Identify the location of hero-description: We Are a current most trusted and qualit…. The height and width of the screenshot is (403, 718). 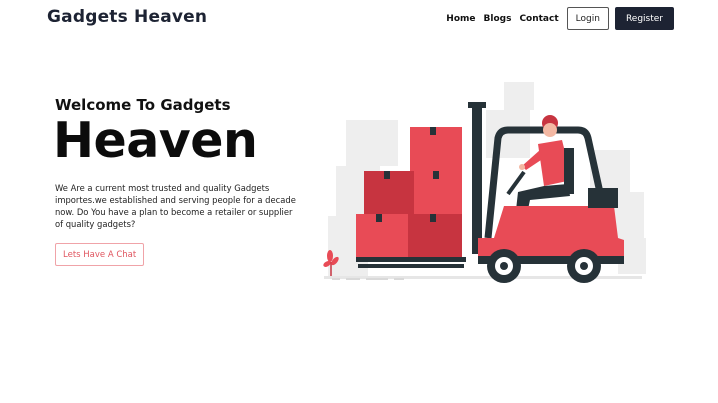
(175, 206).